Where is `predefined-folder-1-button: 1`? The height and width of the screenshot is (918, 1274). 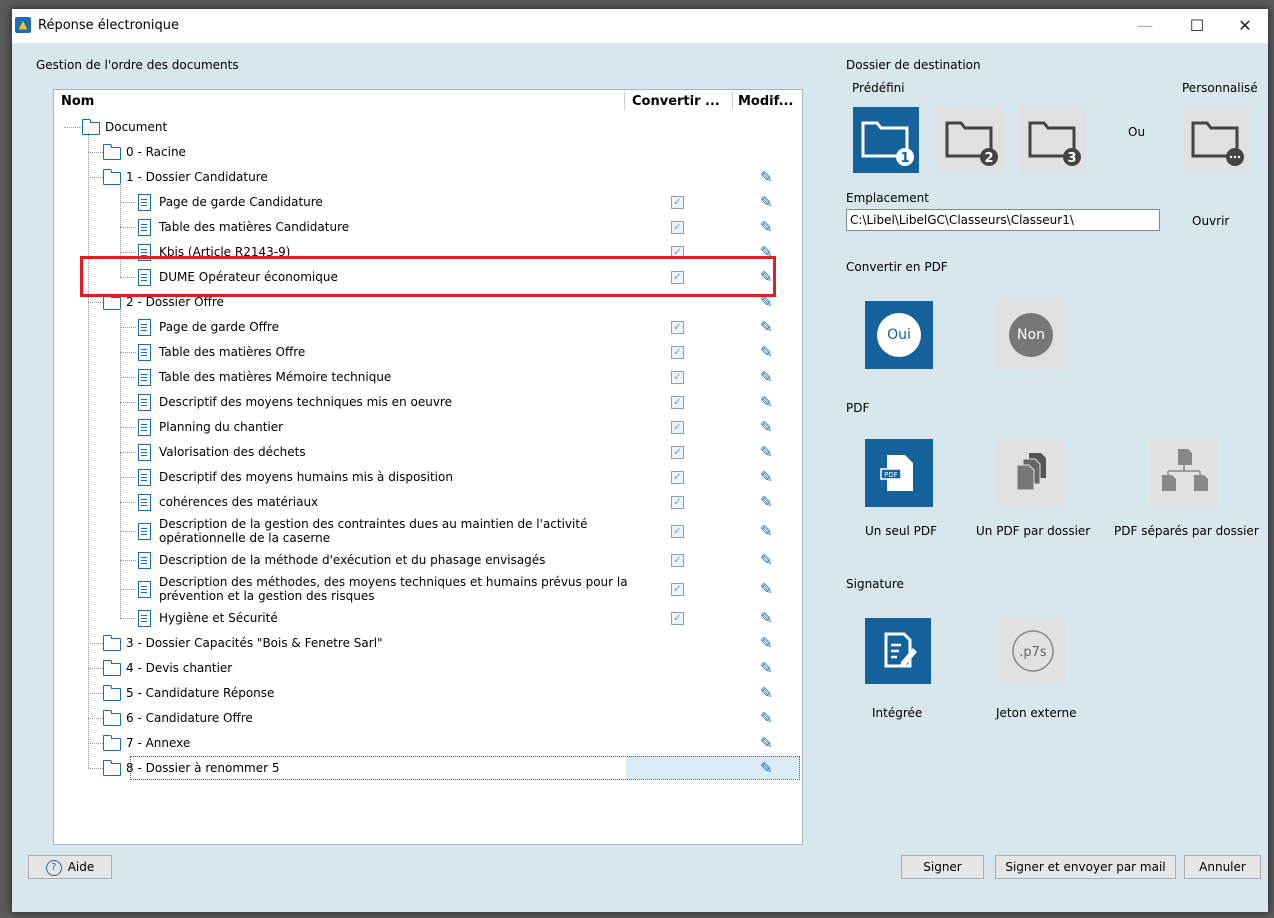 predefined-folder-1-button: 1 is located at coordinates (886, 140).